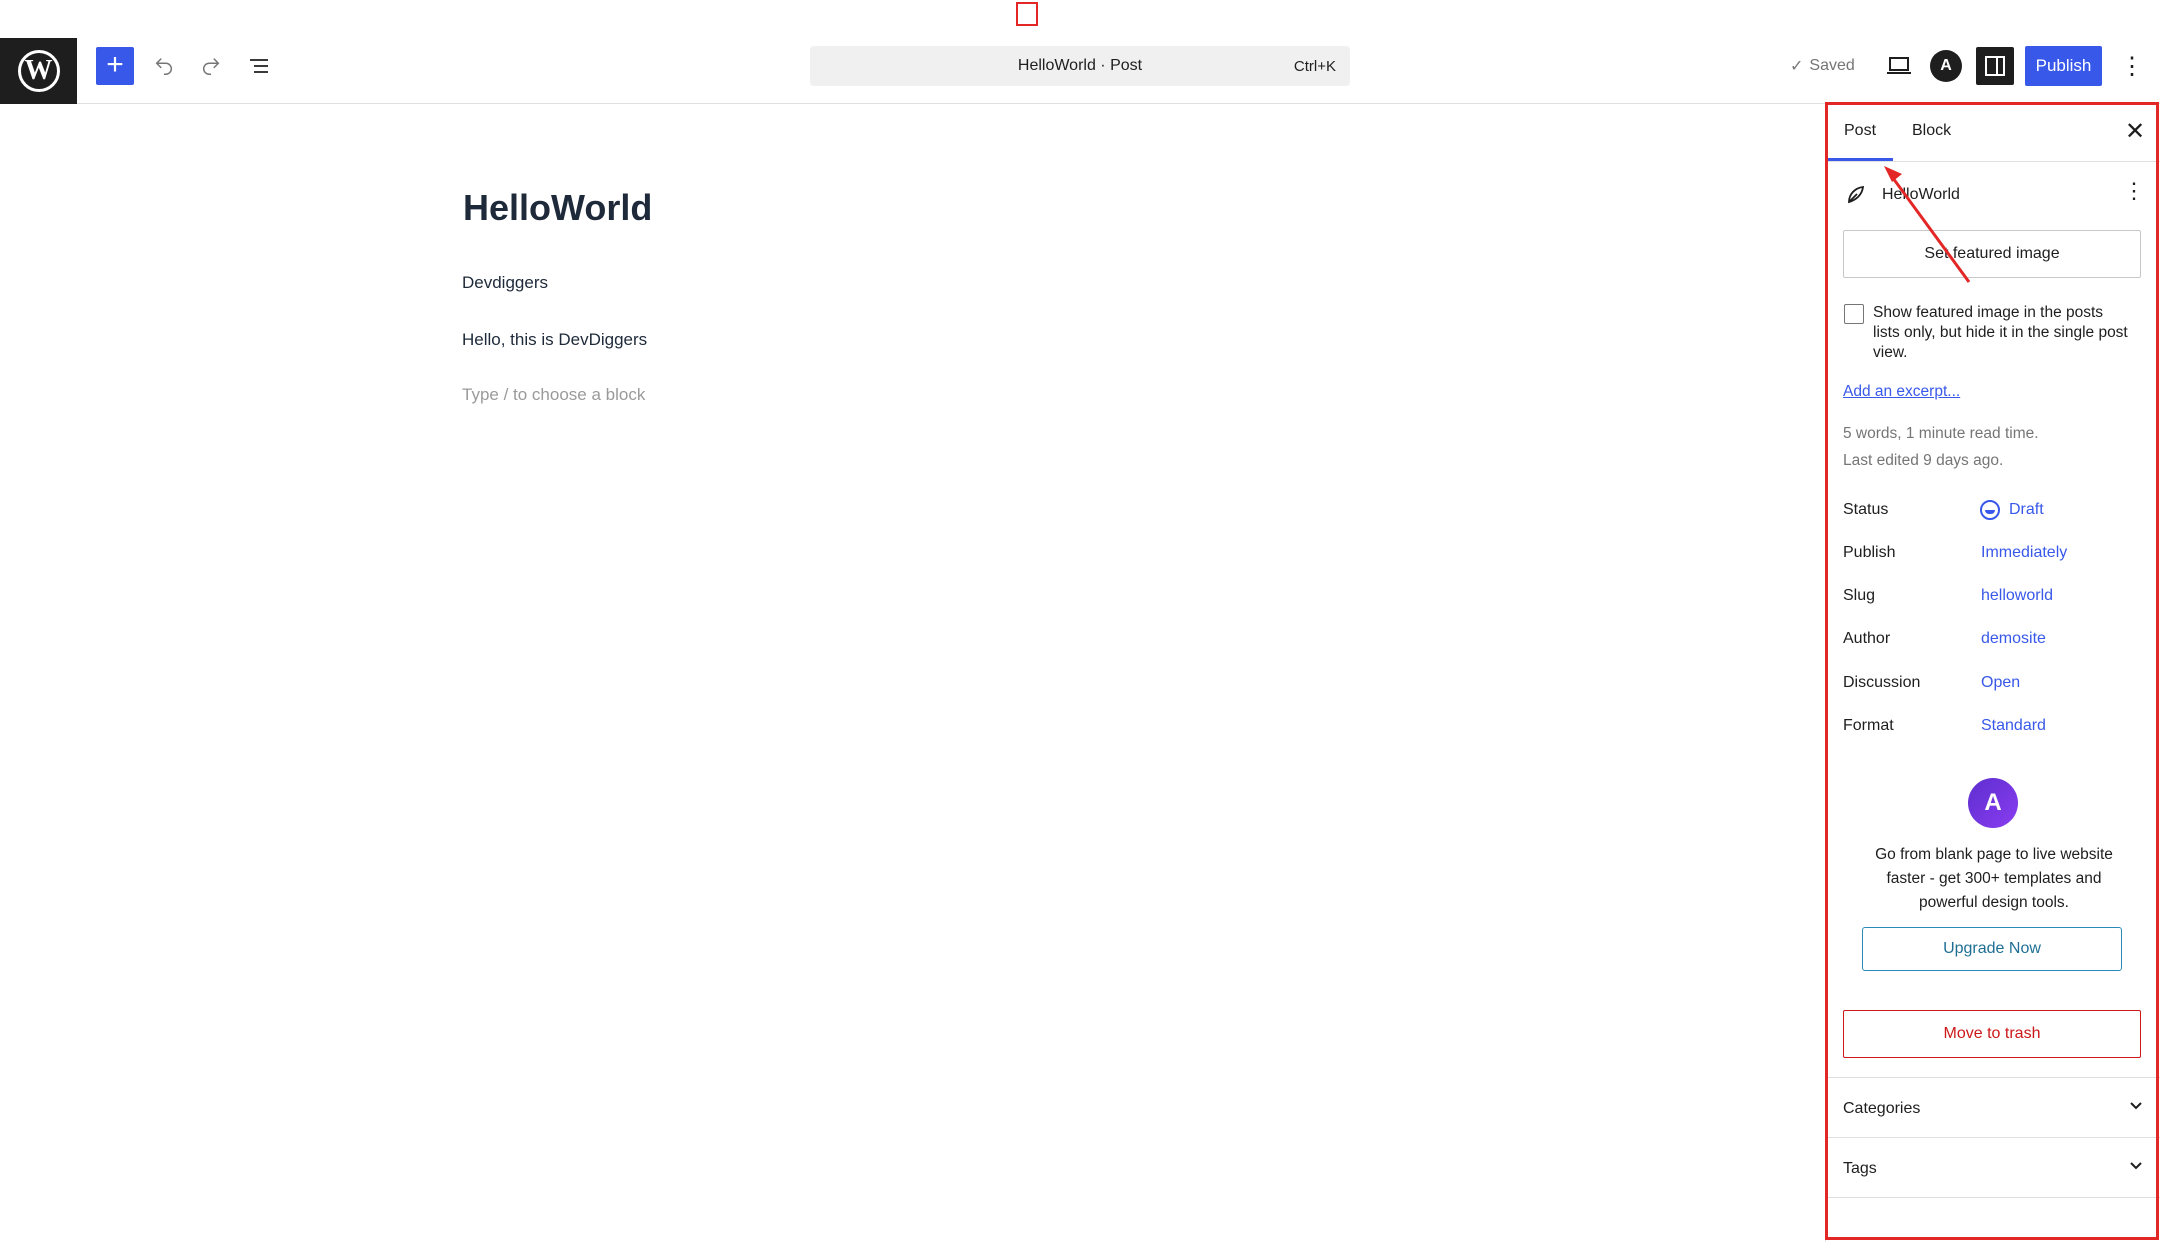  Describe the element at coordinates (1992, 254) in the screenshot. I see `set-featured-image-button: Set featured image` at that location.